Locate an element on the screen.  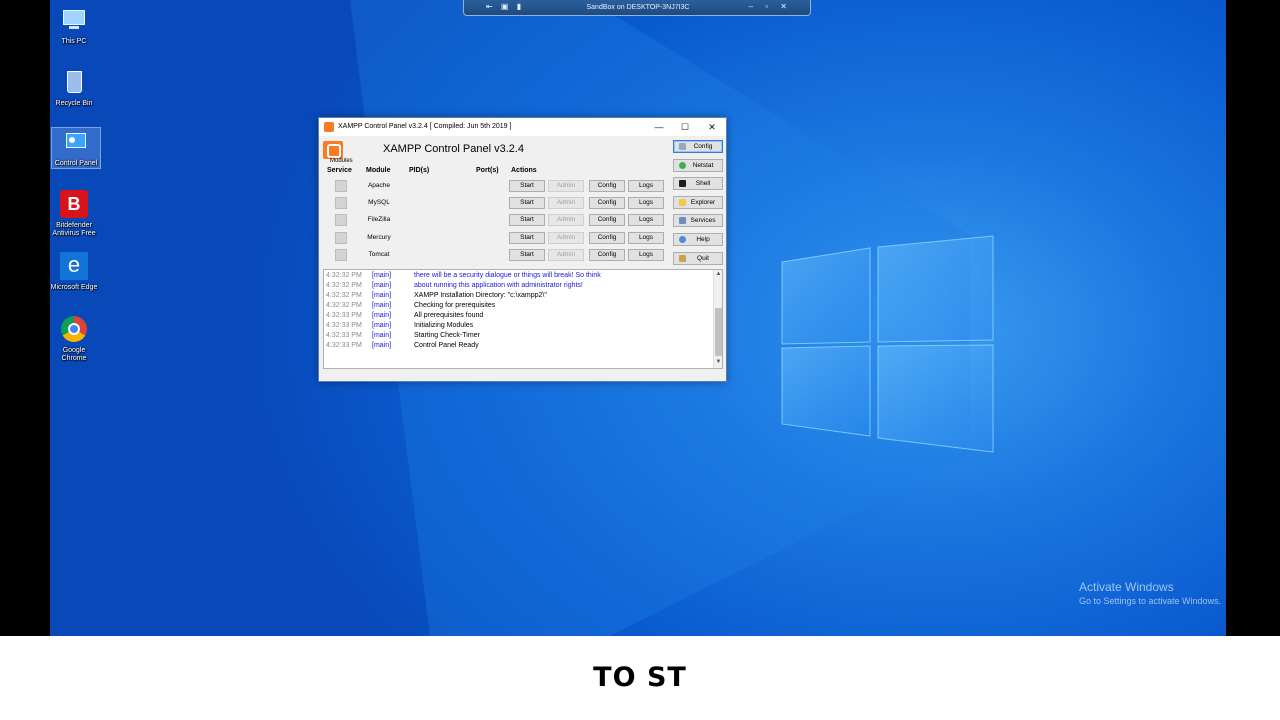
activate-title: Activate Windows is located at coordinates (1126, 587).